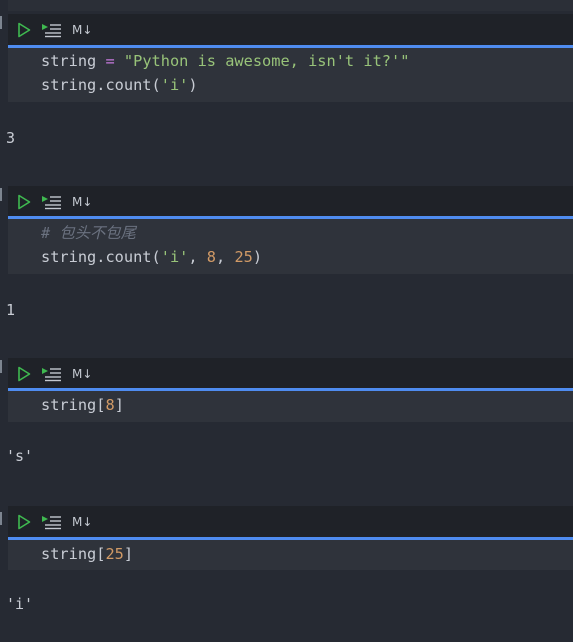 Image resolution: width=573 pixels, height=642 pixels. Describe the element at coordinates (290, 555) in the screenshot. I see `code-editor: string[25]` at that location.